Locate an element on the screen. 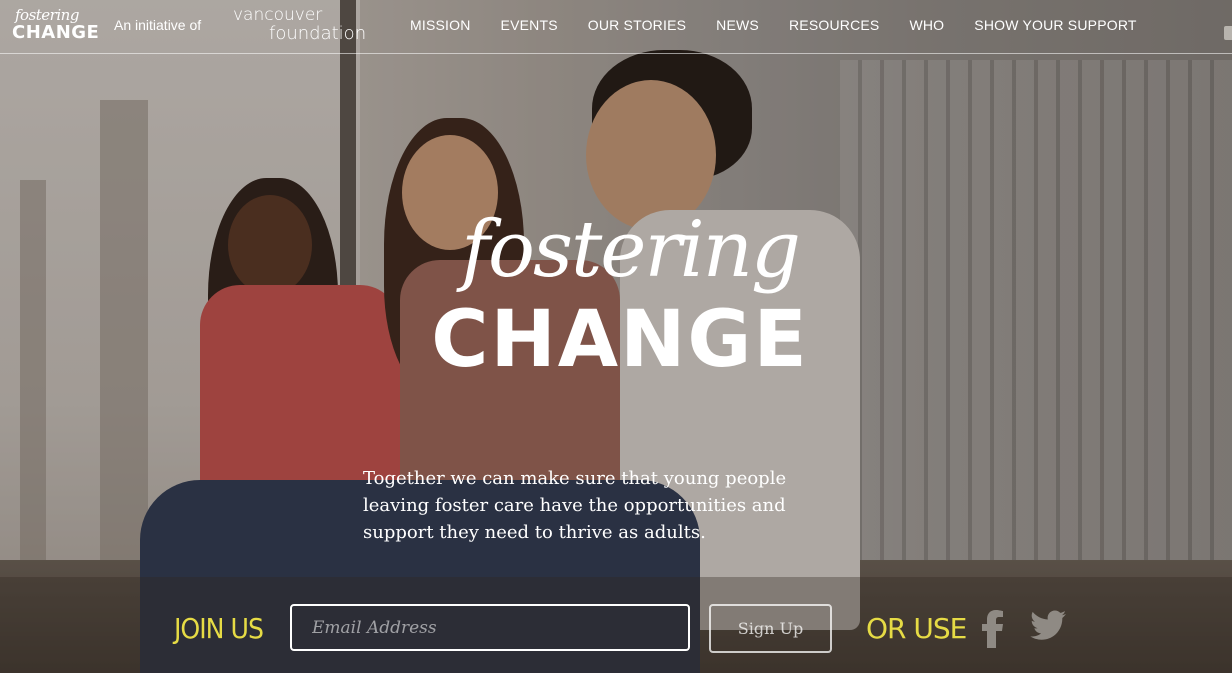 The image size is (1232, 673). sign-up-button: Sign Up is located at coordinates (770, 628).